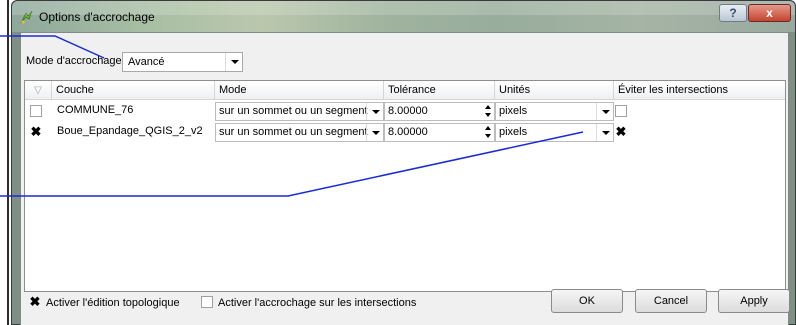  I want to click on layer-name: Boue_Epandage_QGIS_2_v2, so click(130, 131).